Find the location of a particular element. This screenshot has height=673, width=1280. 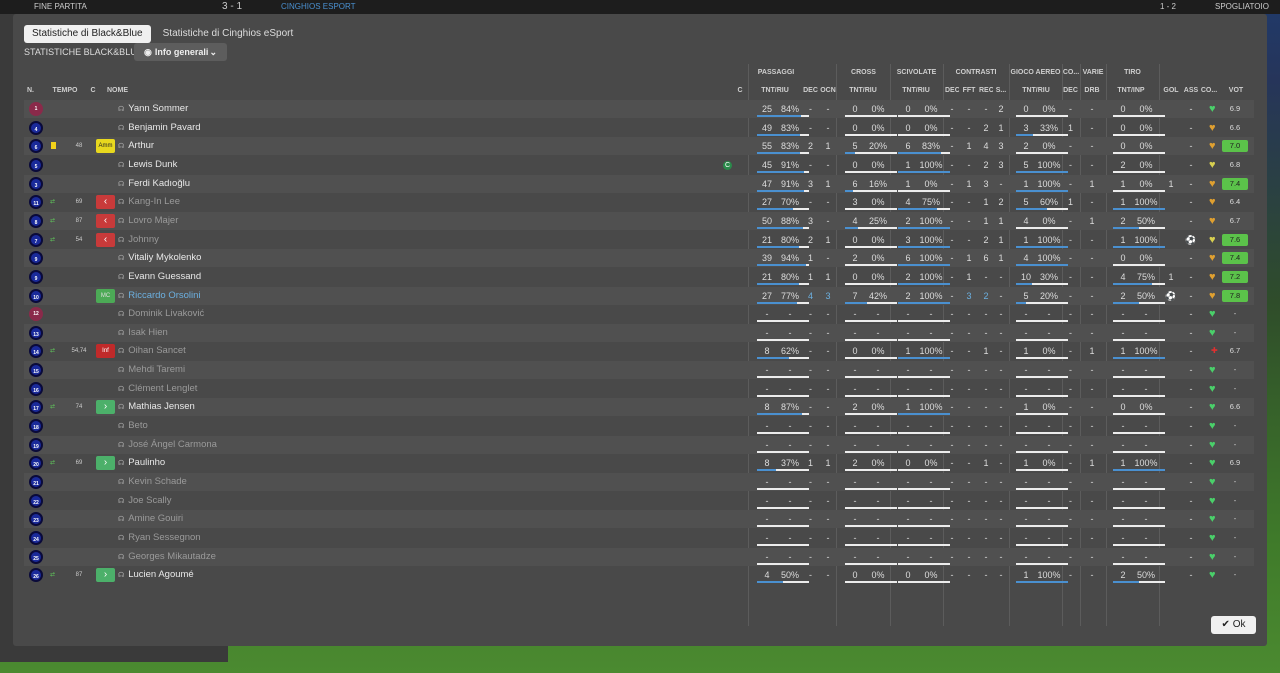

player-name: ☊ Mathias Jensen is located at coordinates (156, 407).